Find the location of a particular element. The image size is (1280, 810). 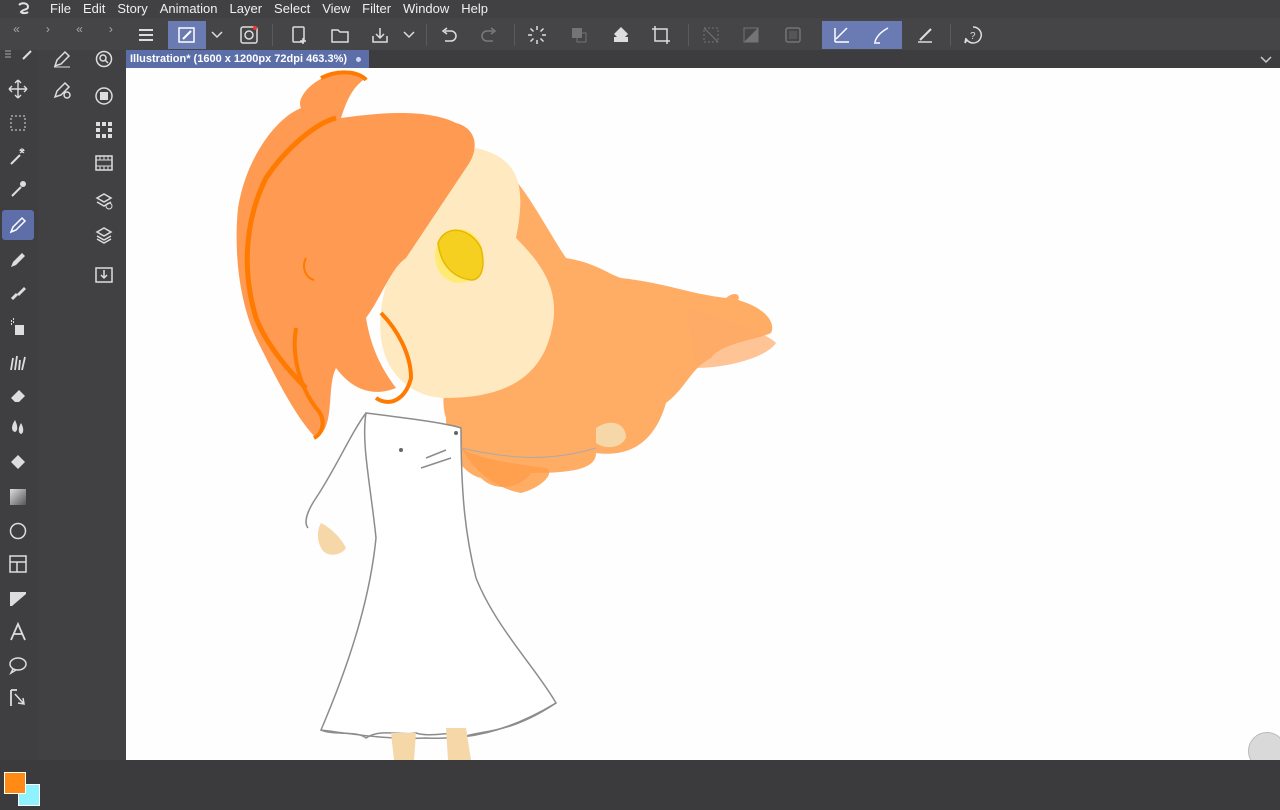

decoration-tool-icon is located at coordinates (18, 362).